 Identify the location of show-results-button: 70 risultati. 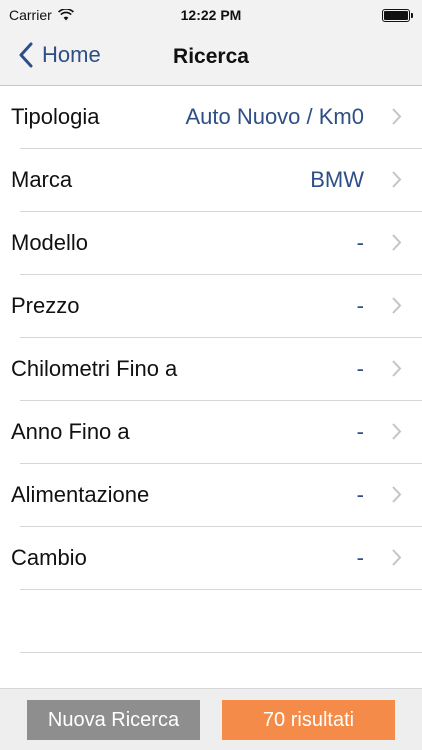
(308, 720).